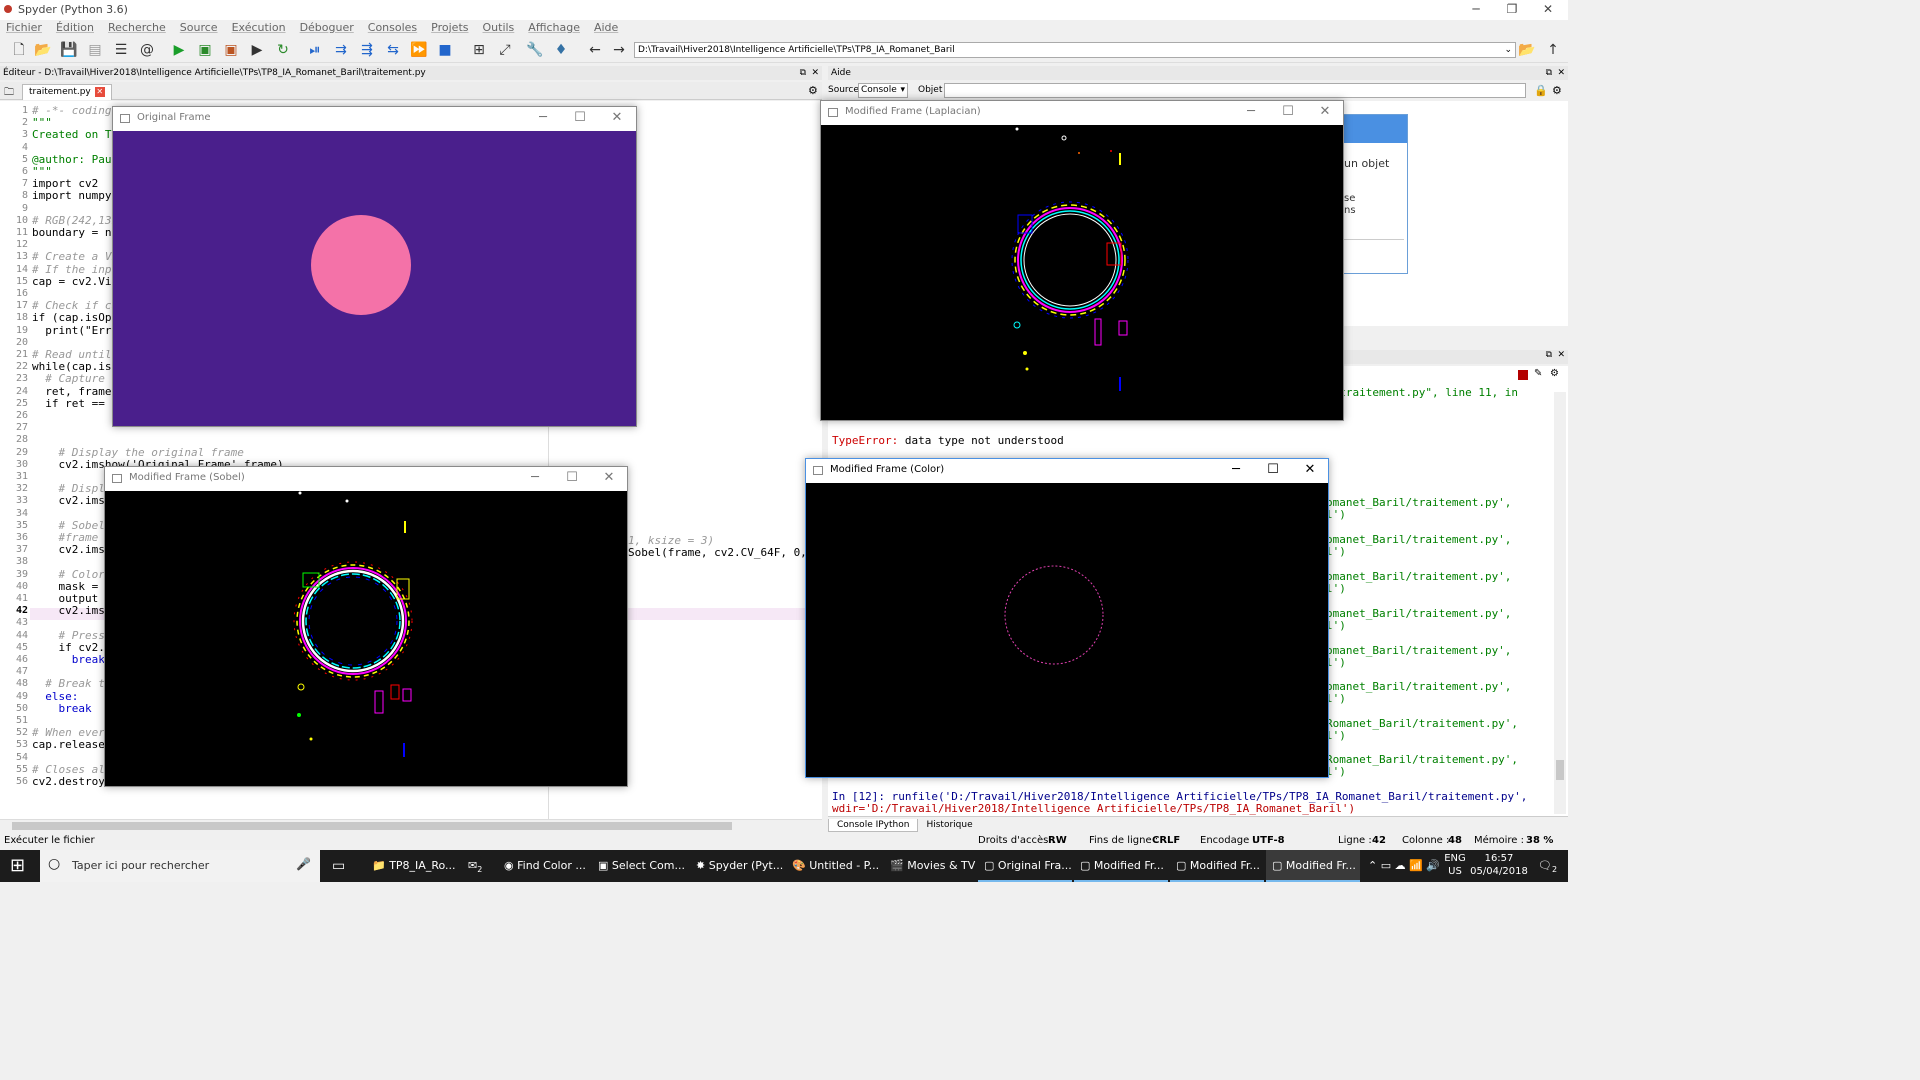 This screenshot has height=1080, width=1920. I want to click on window-titlebar: Original Frame ─ ☐ ✕, so click(374, 119).